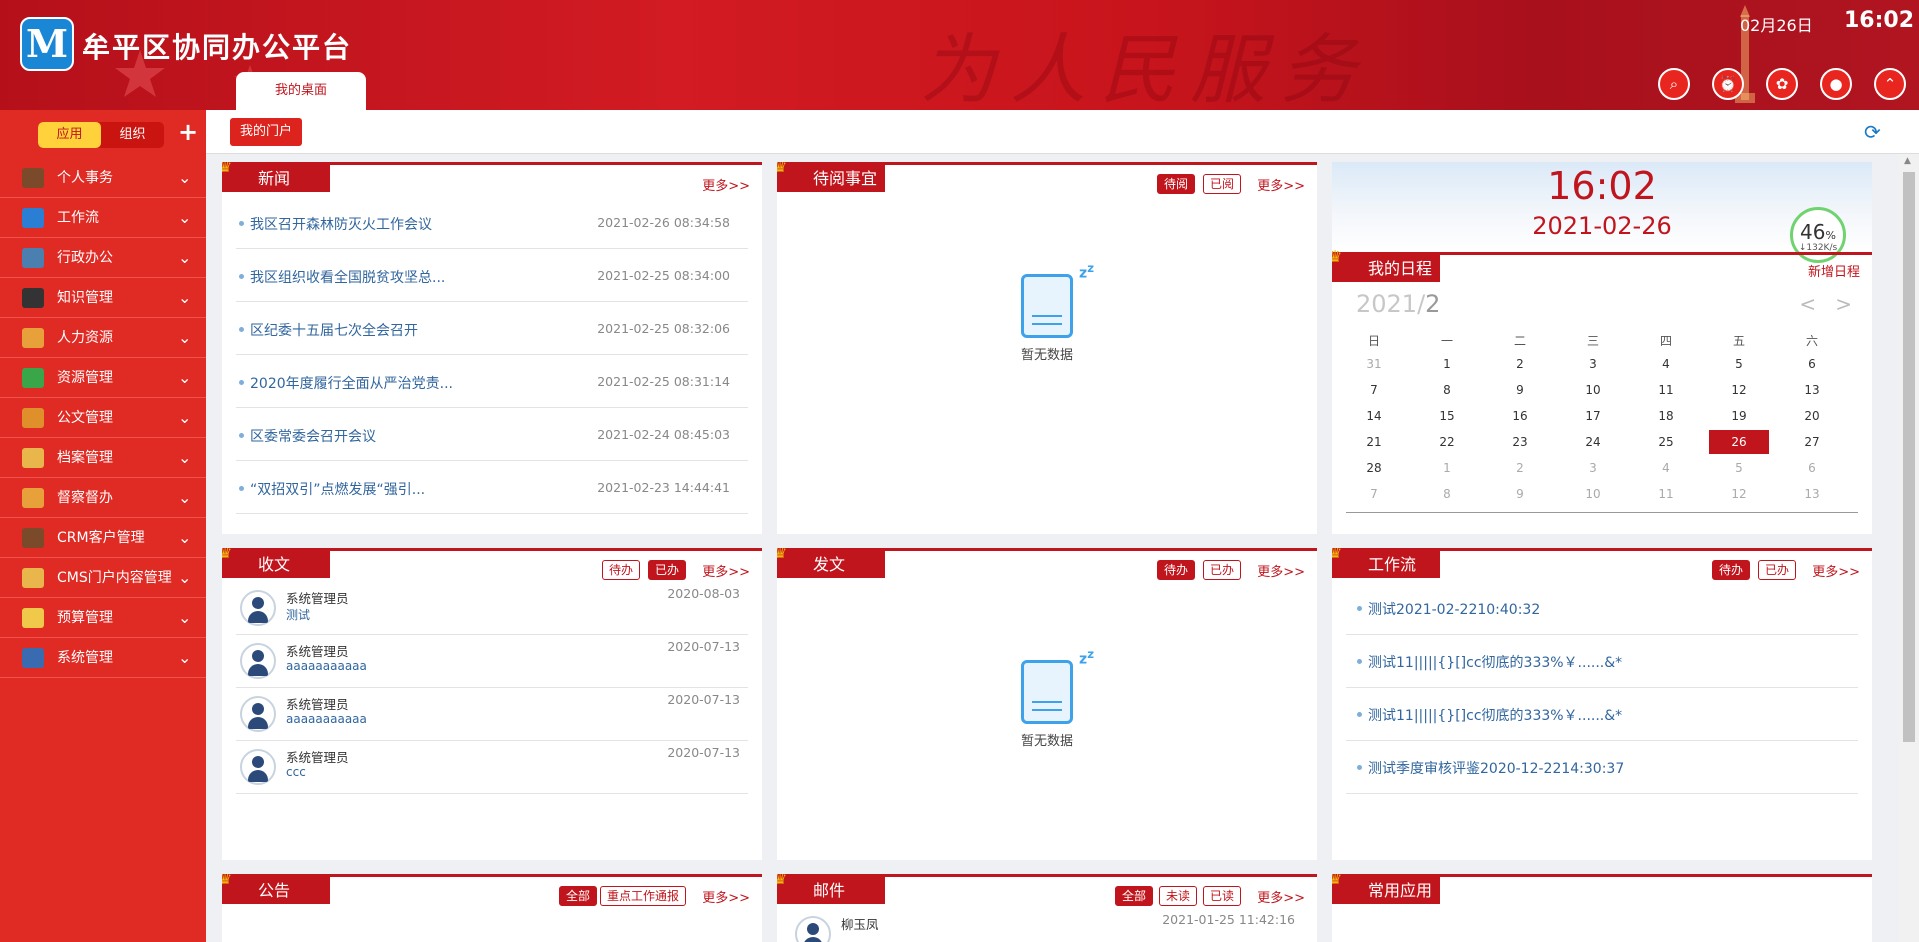 The height and width of the screenshot is (942, 1919). Describe the element at coordinates (1221, 184) in the screenshot. I see `tab-read: 已阅` at that location.